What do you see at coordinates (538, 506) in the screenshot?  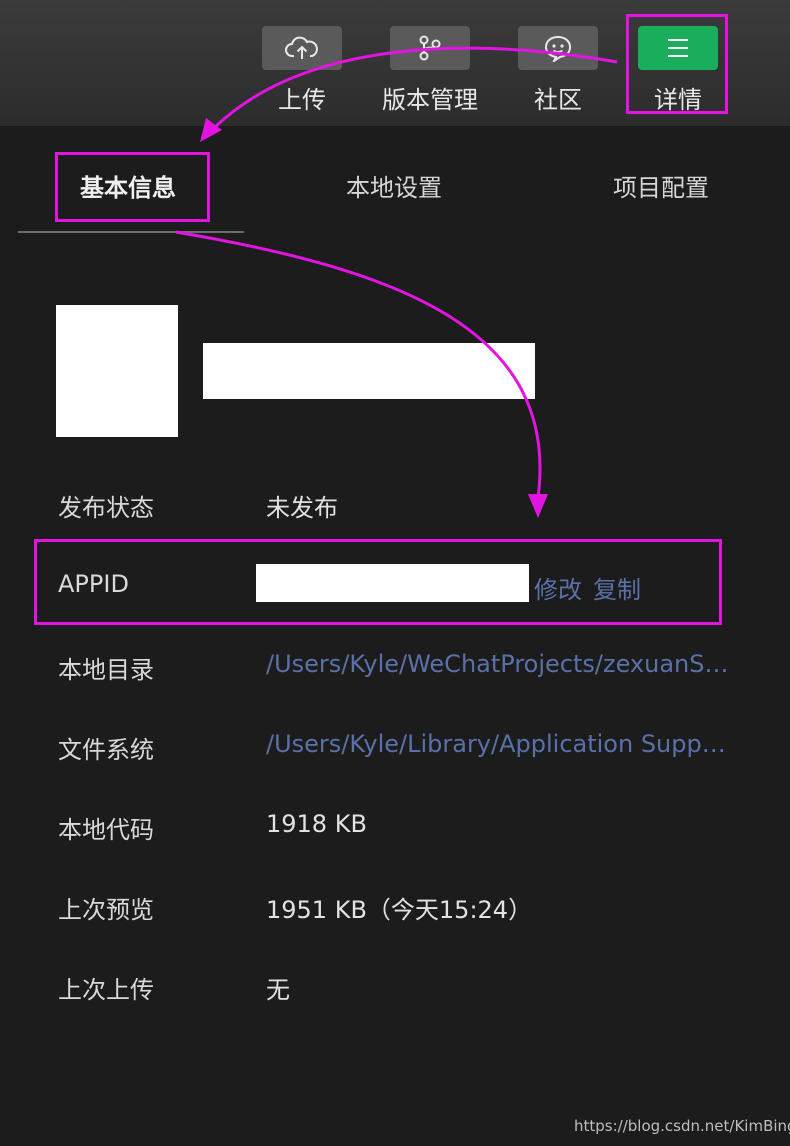 I see `arrowhead-appid` at bounding box center [538, 506].